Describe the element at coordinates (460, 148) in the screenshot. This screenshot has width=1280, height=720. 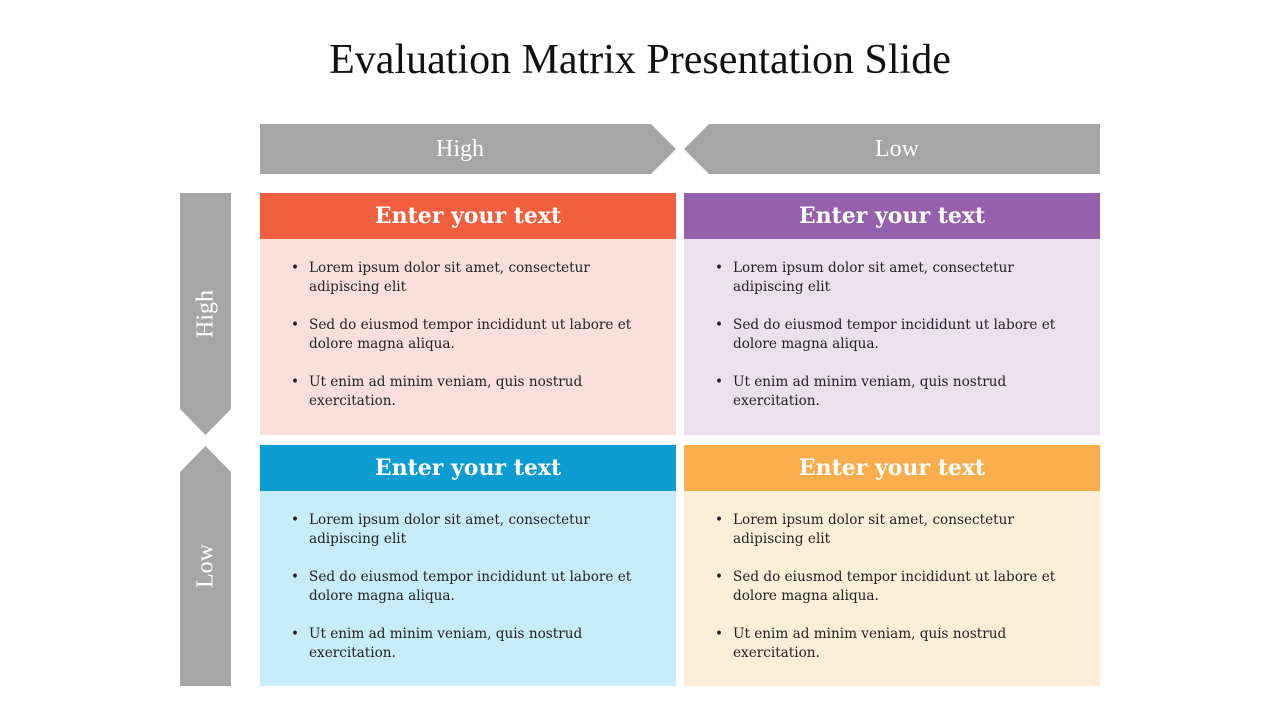
I see `top-axis-high-label: High` at that location.